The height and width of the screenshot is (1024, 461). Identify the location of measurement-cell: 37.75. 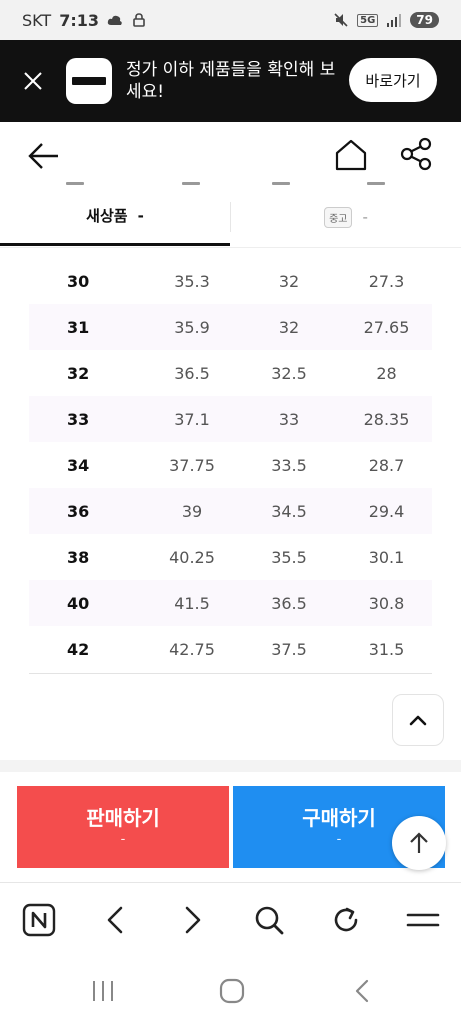
(192, 465).